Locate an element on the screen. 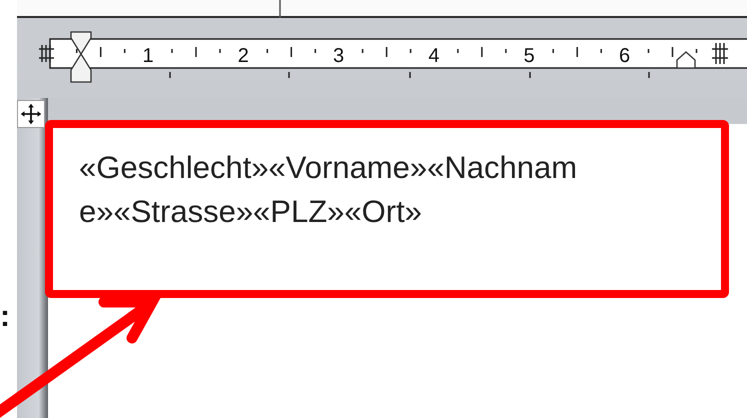  indent-marker-icon is located at coordinates (81, 57).